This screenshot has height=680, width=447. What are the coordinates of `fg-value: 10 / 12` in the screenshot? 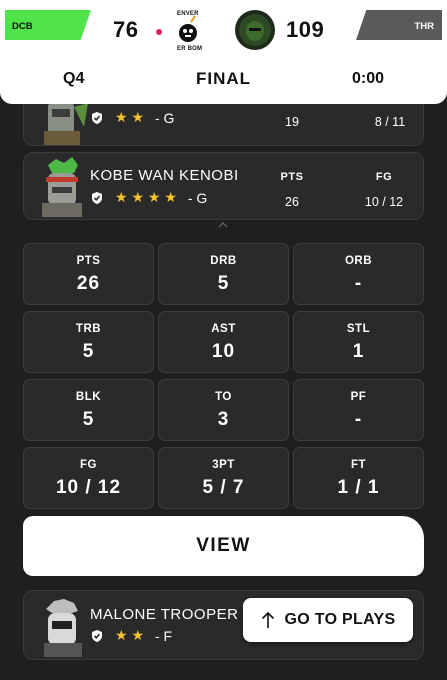 It's located at (384, 202).